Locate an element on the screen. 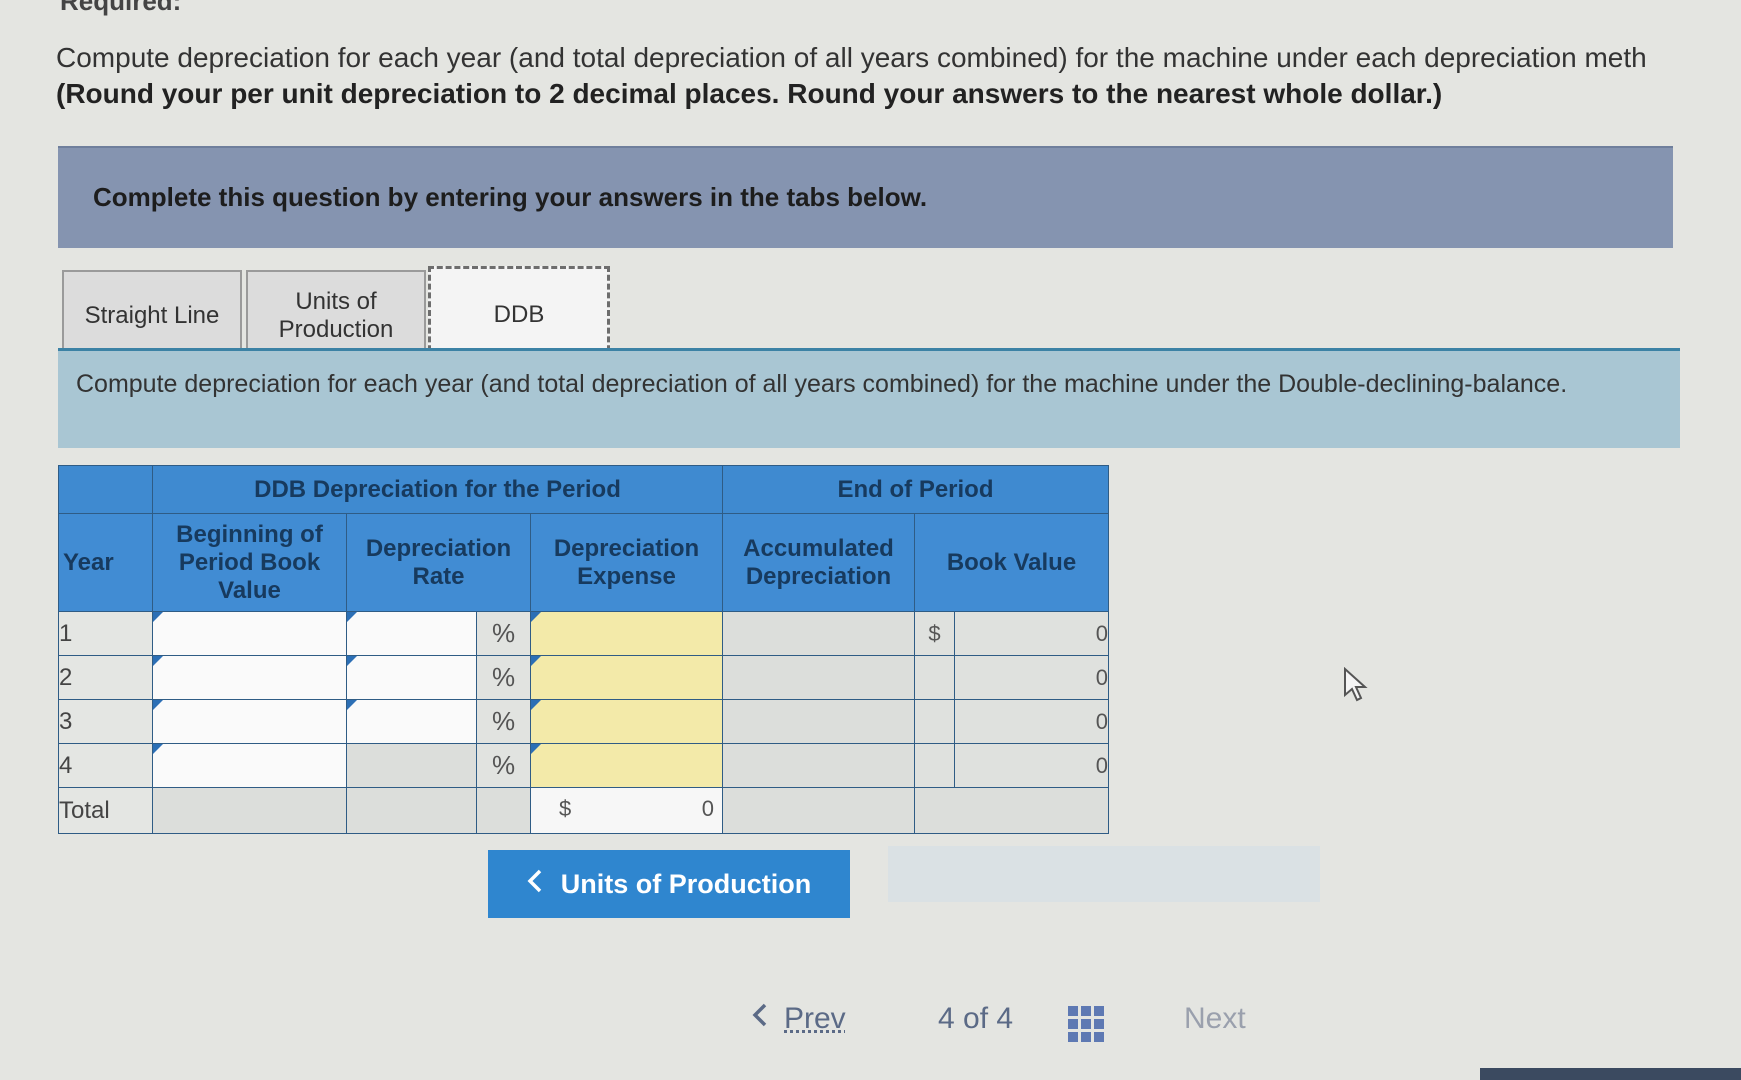 This screenshot has height=1080, width=1741. bottom-edge is located at coordinates (1610, 1074).